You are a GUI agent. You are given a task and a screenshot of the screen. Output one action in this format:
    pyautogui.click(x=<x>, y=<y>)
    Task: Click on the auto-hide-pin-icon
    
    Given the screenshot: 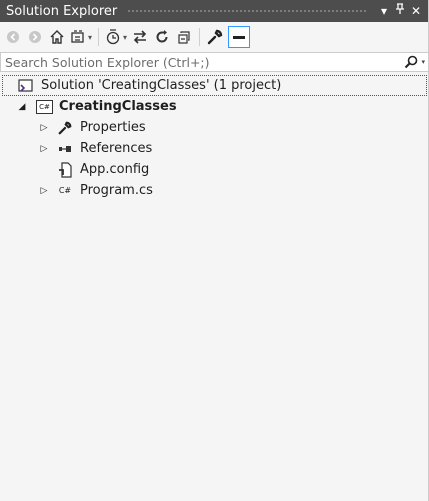 What is the action you would take?
    pyautogui.click(x=400, y=11)
    